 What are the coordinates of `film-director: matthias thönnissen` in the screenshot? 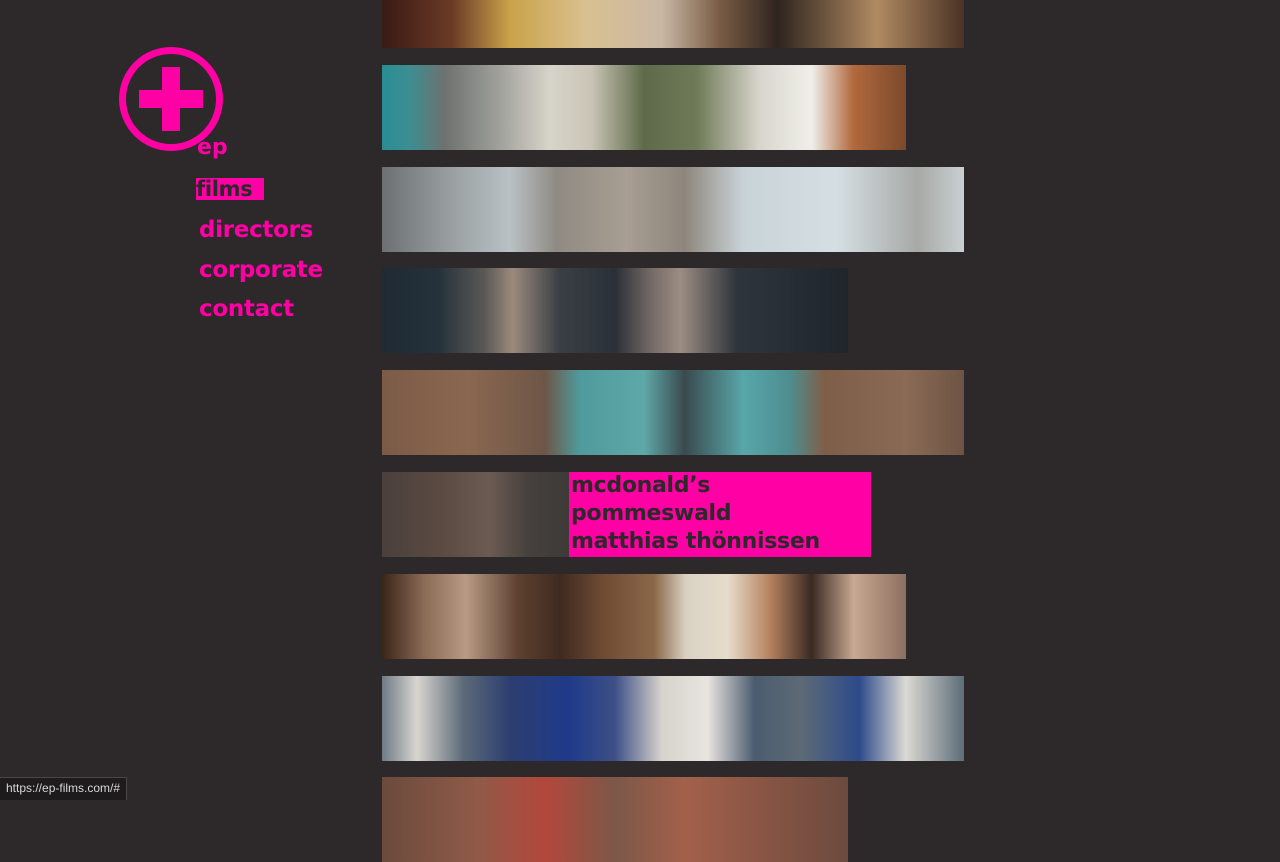 It's located at (695, 541).